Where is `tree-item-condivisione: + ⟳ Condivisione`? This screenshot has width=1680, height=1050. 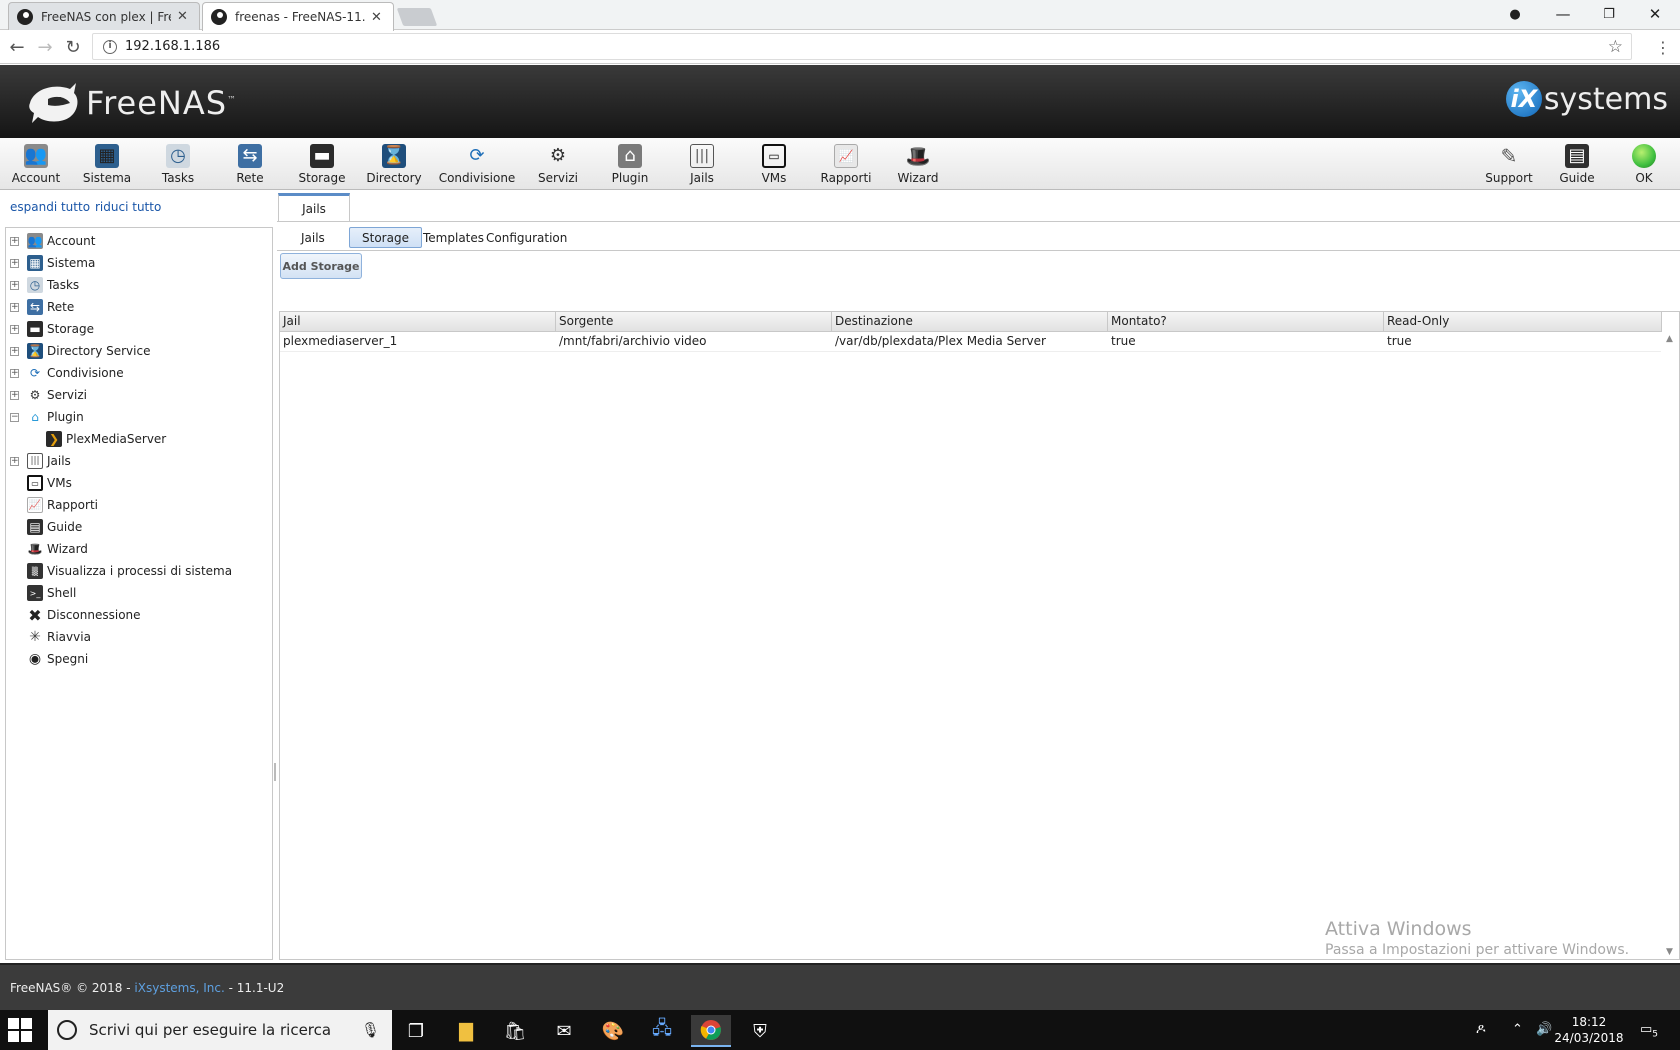
tree-item-condivisione: + ⟳ Condivisione is located at coordinates (65, 373).